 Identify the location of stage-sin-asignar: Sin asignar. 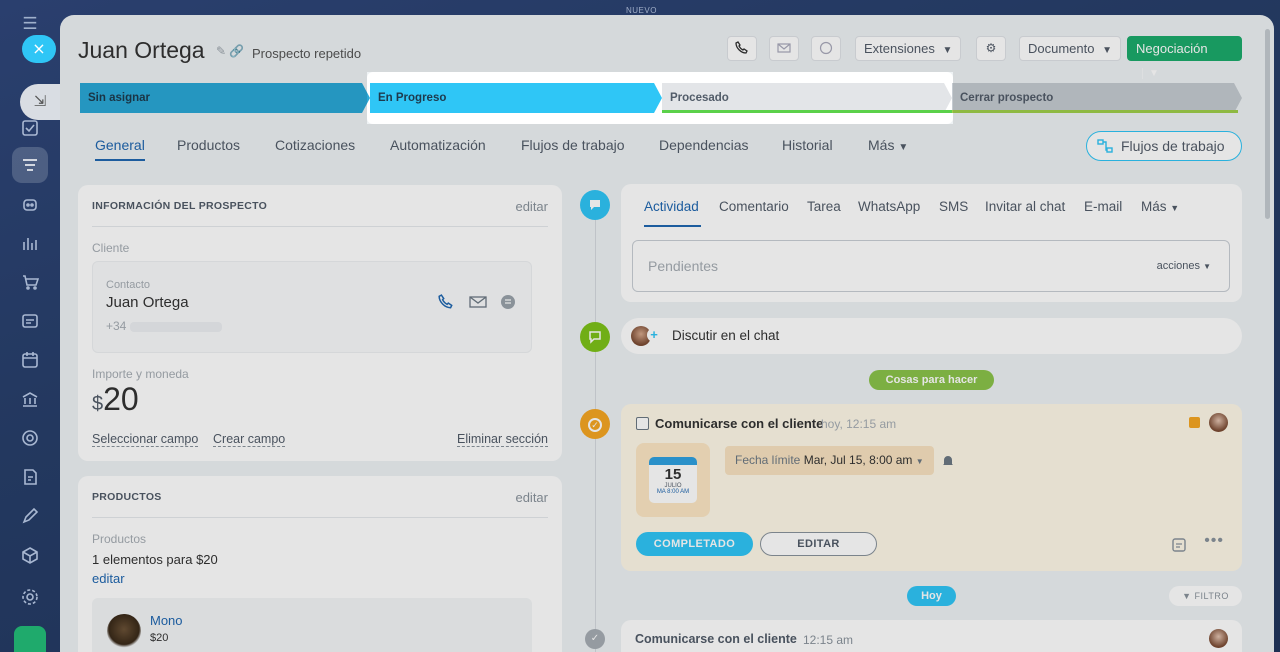
(225, 98).